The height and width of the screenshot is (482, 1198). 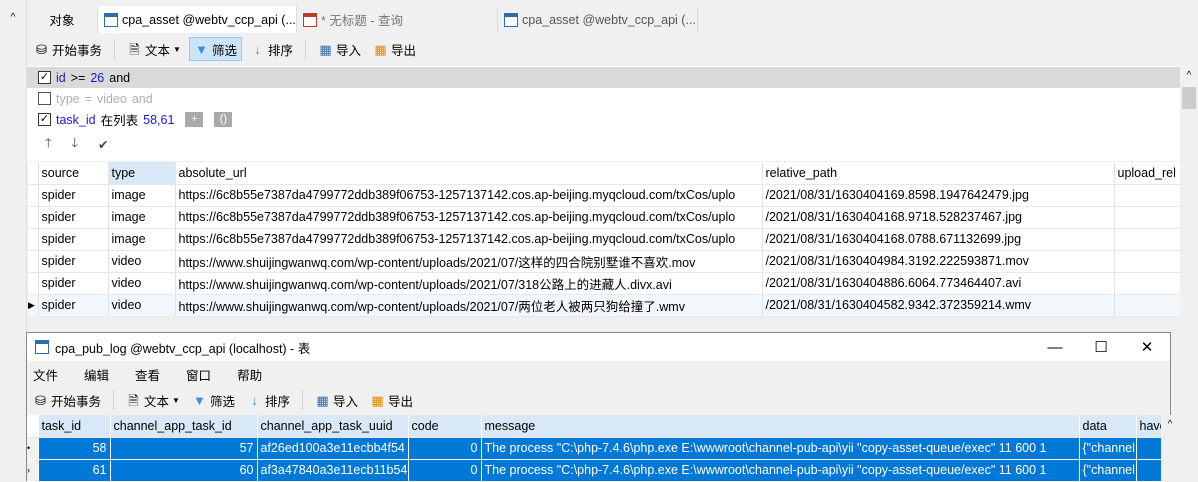 What do you see at coordinates (33, 305) in the screenshot?
I see `row-indicator: ▶` at bounding box center [33, 305].